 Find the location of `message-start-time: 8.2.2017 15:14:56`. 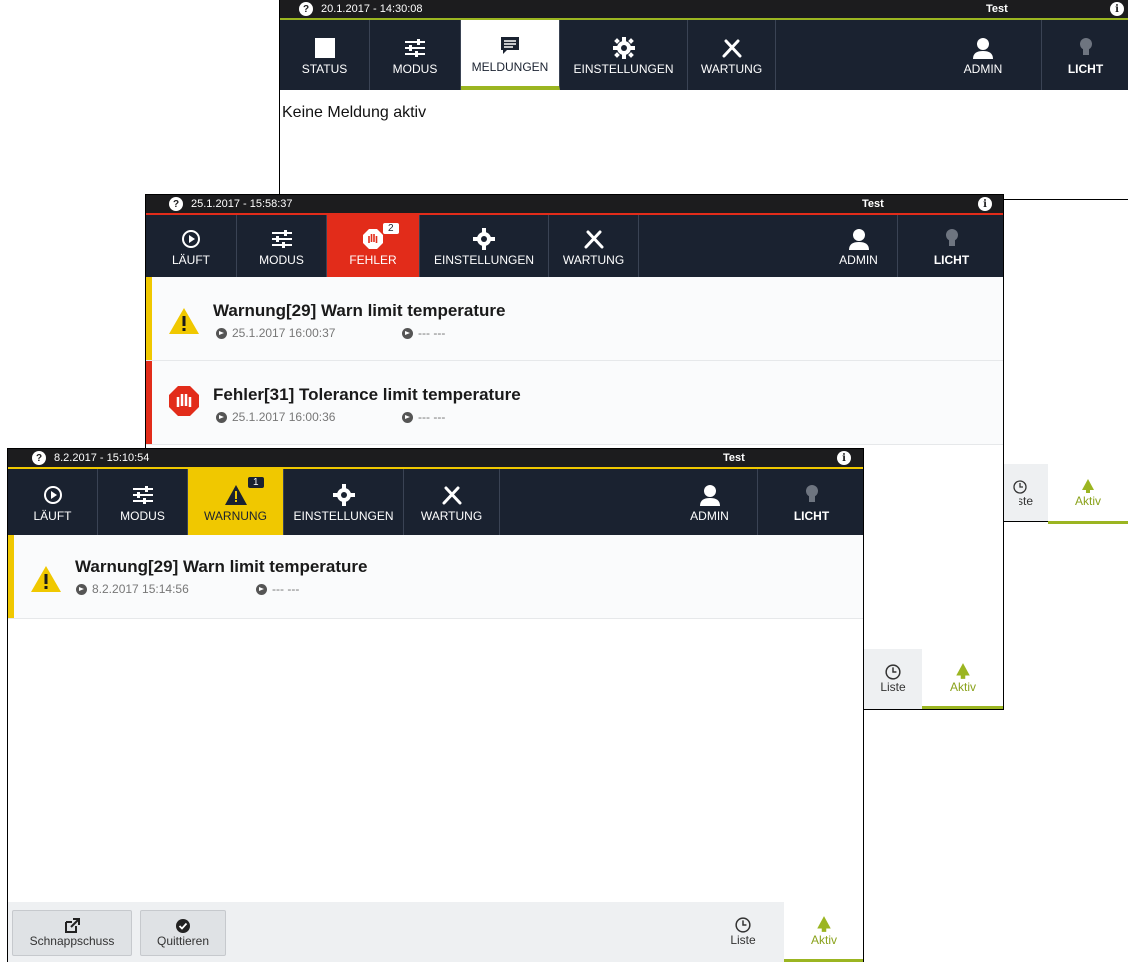

message-start-time: 8.2.2017 15:14:56 is located at coordinates (132, 589).